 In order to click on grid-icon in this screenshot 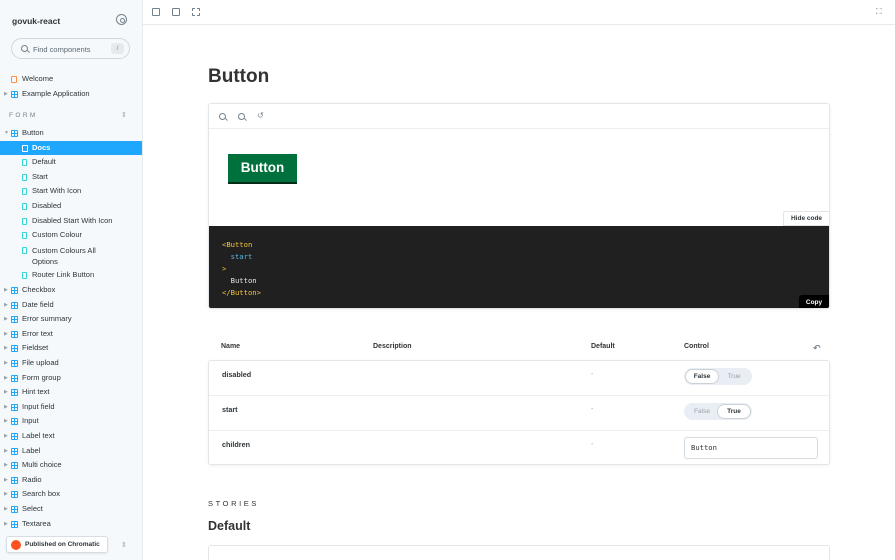, I will do `click(176, 12)`.